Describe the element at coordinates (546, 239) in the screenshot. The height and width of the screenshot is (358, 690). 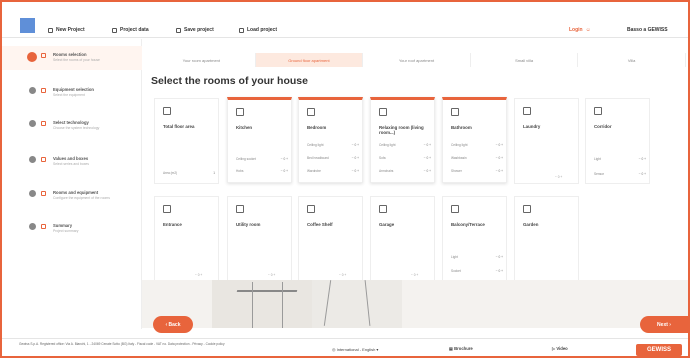
I see `room-card-garden: Garden` at that location.